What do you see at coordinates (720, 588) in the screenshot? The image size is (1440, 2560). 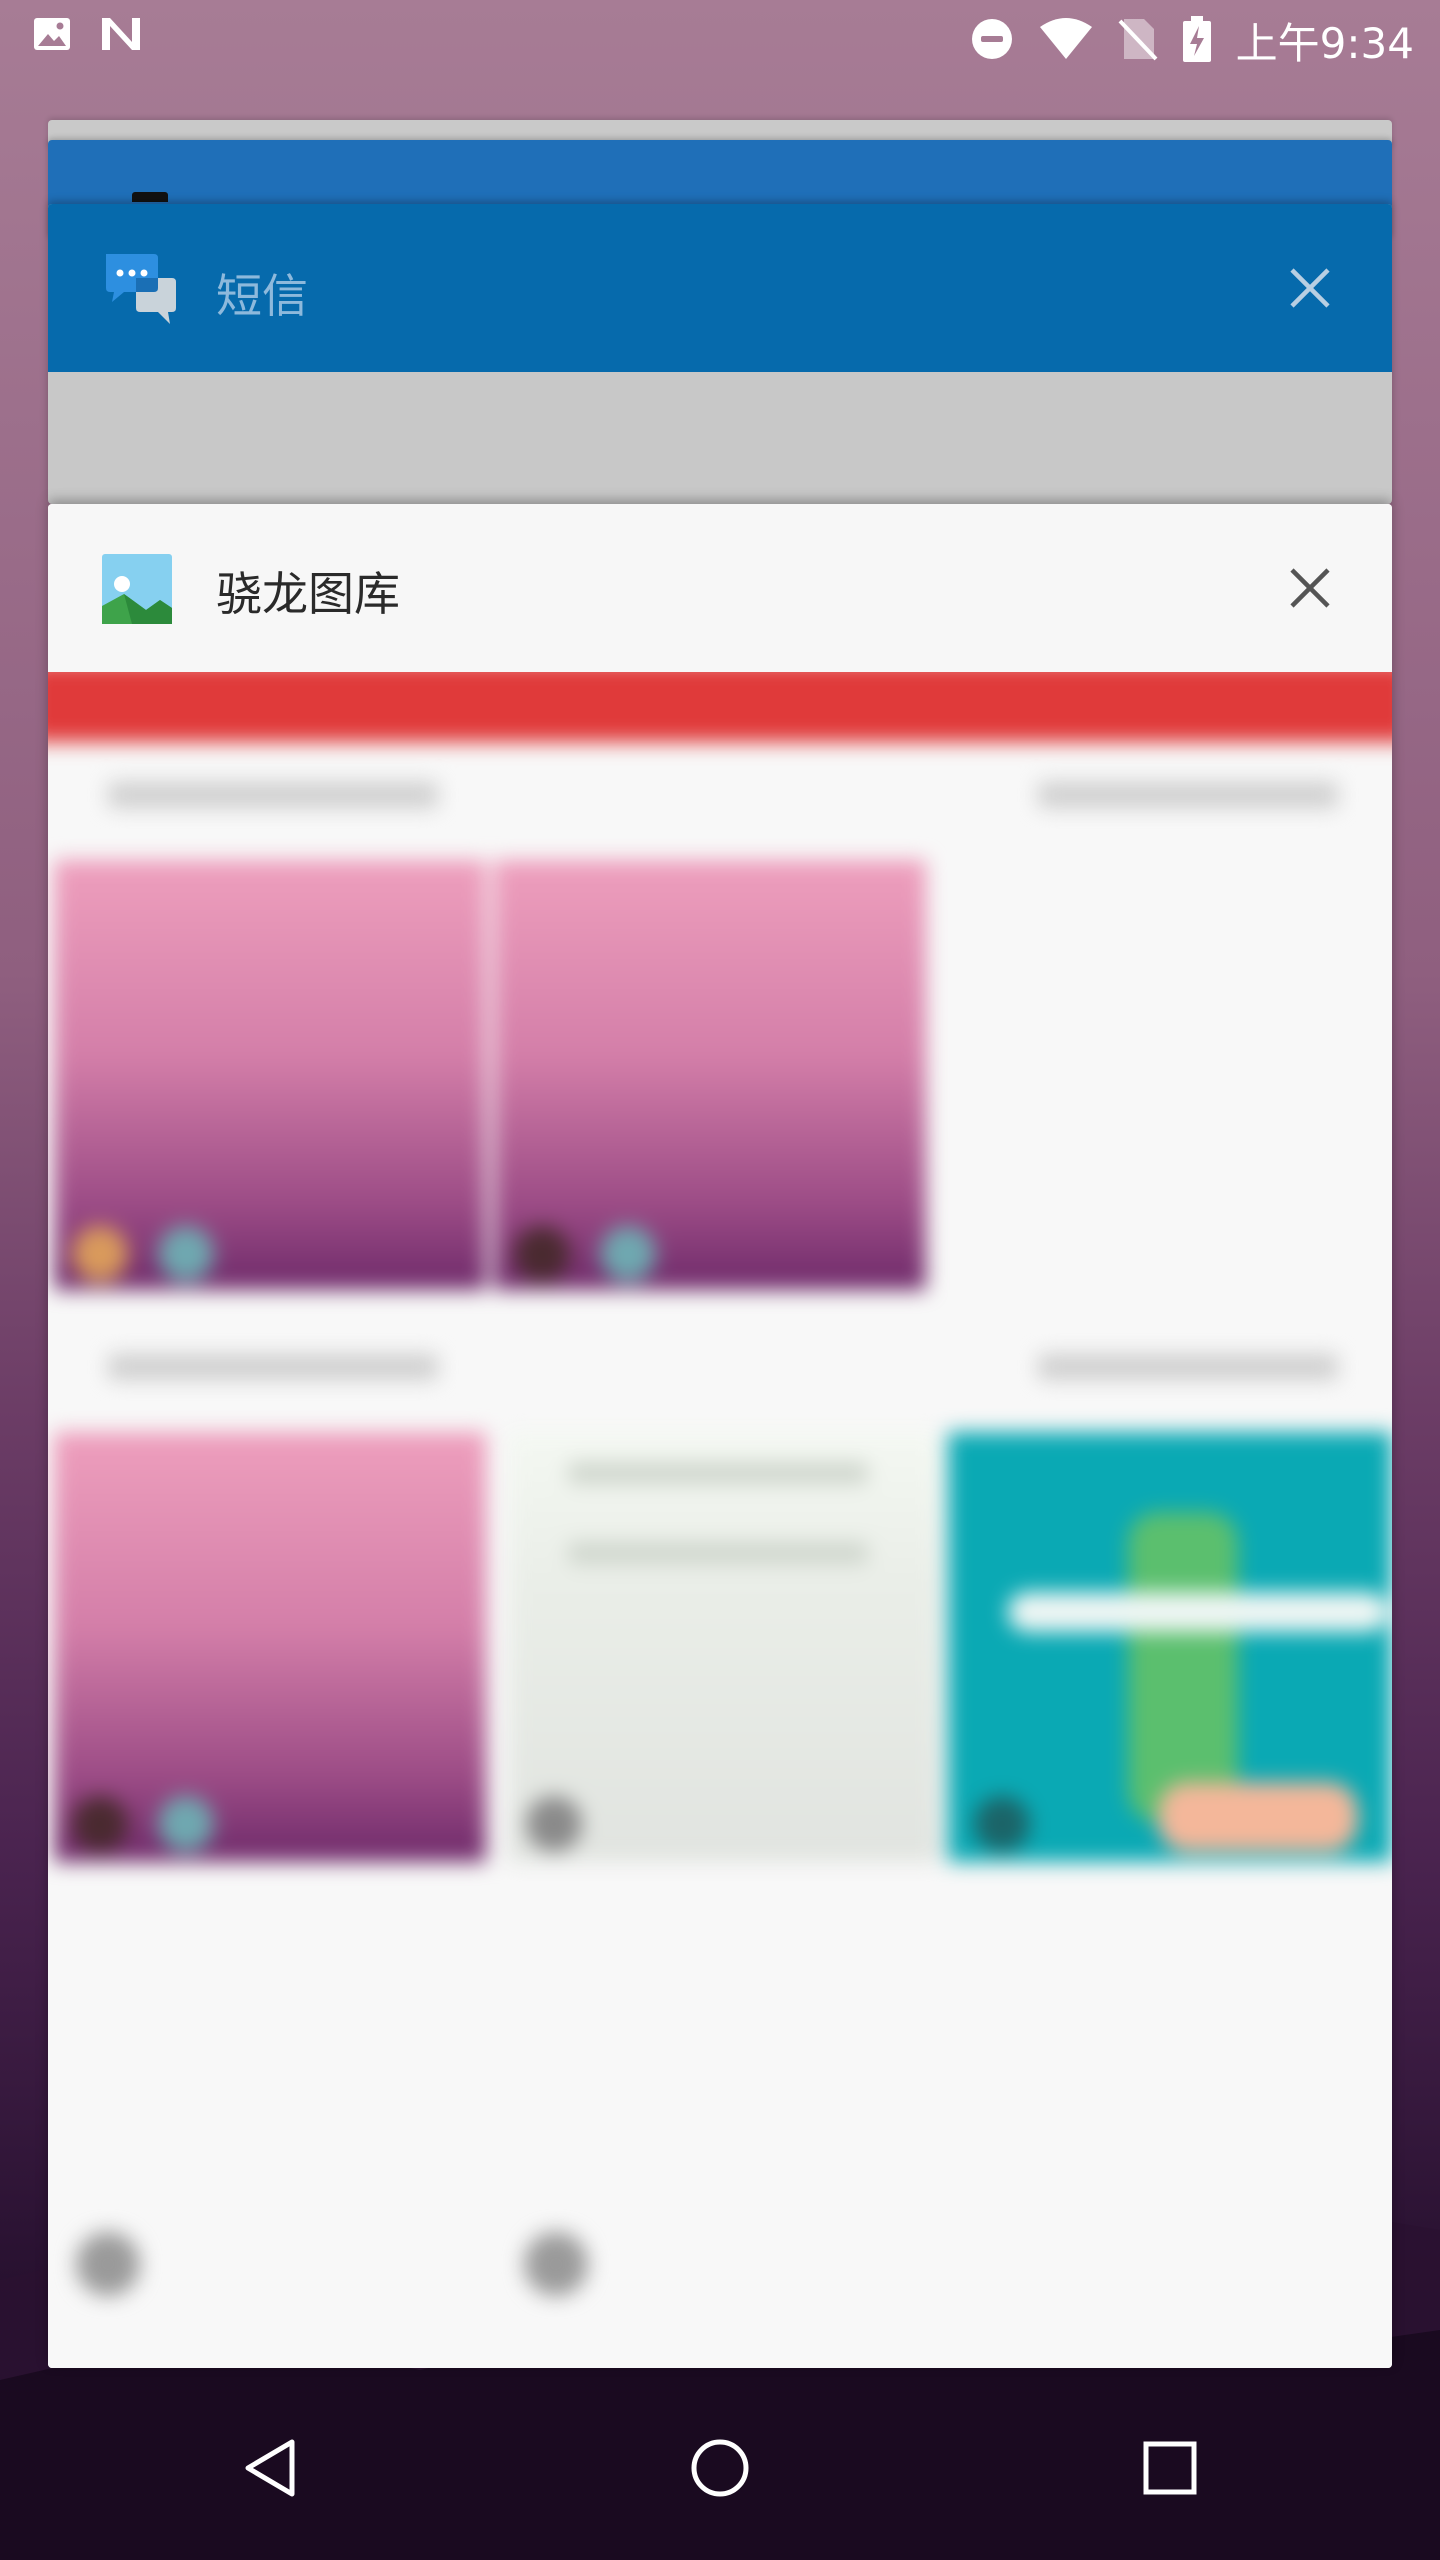 I see `card-header-gallery: 骁龙图库` at bounding box center [720, 588].